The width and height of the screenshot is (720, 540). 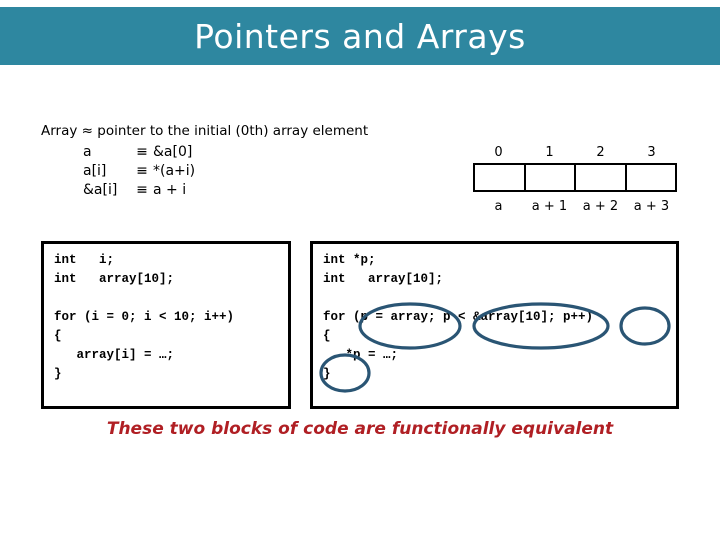 I want to click on code-line: array[i] = …;, so click(x=114, y=355).